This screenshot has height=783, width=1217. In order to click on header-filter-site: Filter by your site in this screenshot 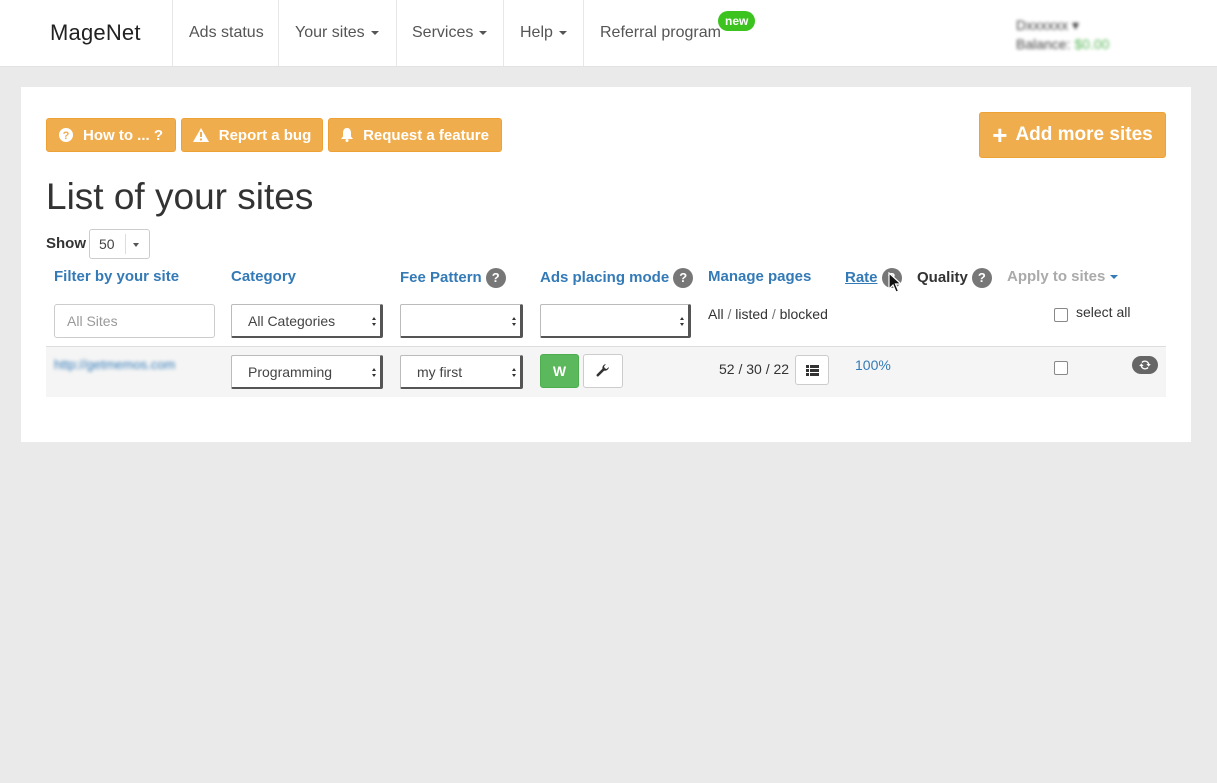, I will do `click(116, 276)`.